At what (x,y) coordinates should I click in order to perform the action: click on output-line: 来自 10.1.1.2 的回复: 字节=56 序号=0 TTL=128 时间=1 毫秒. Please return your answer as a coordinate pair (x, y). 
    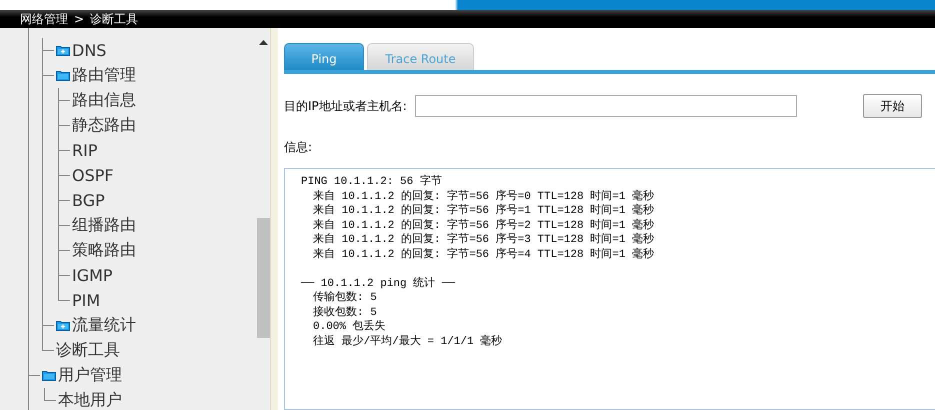
    Looking at the image, I should click on (484, 197).